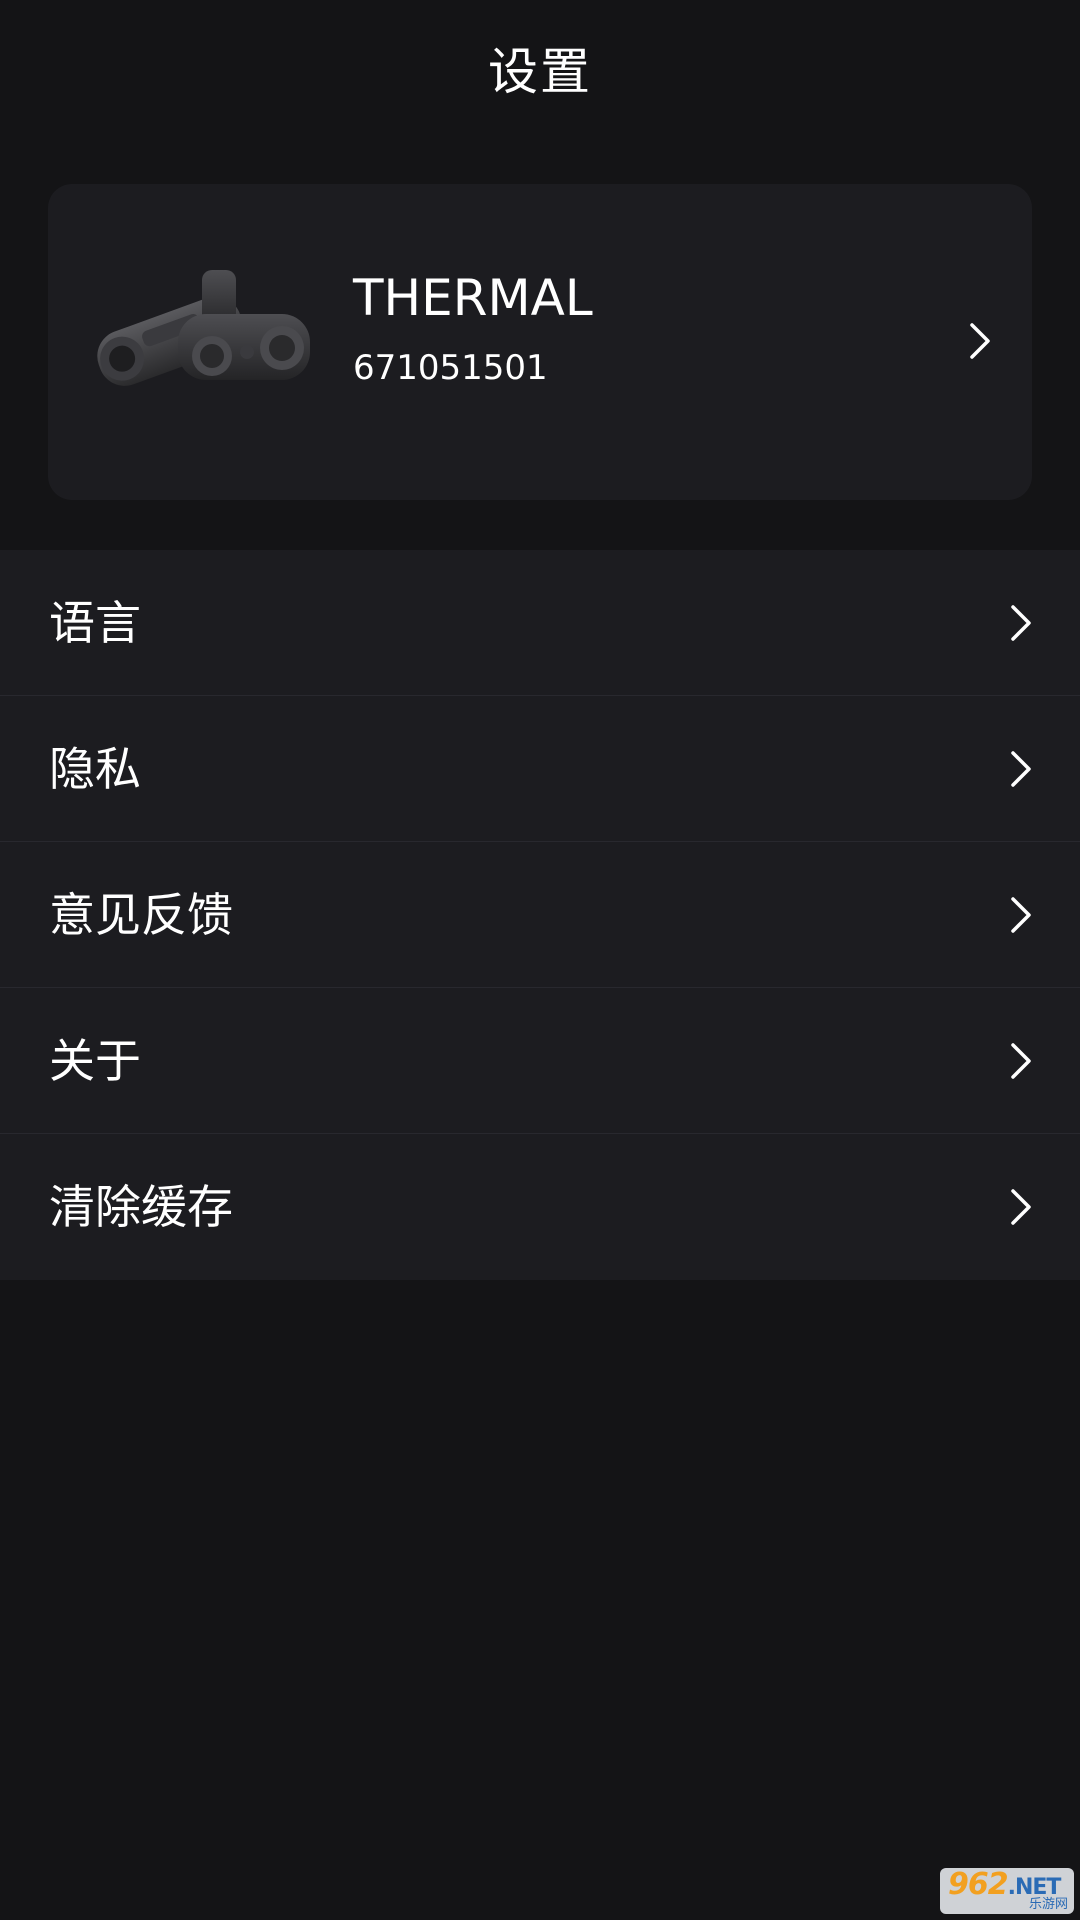 The width and height of the screenshot is (1080, 1920). Describe the element at coordinates (540, 769) in the screenshot. I see `settings-item-privacy: 隐私` at that location.